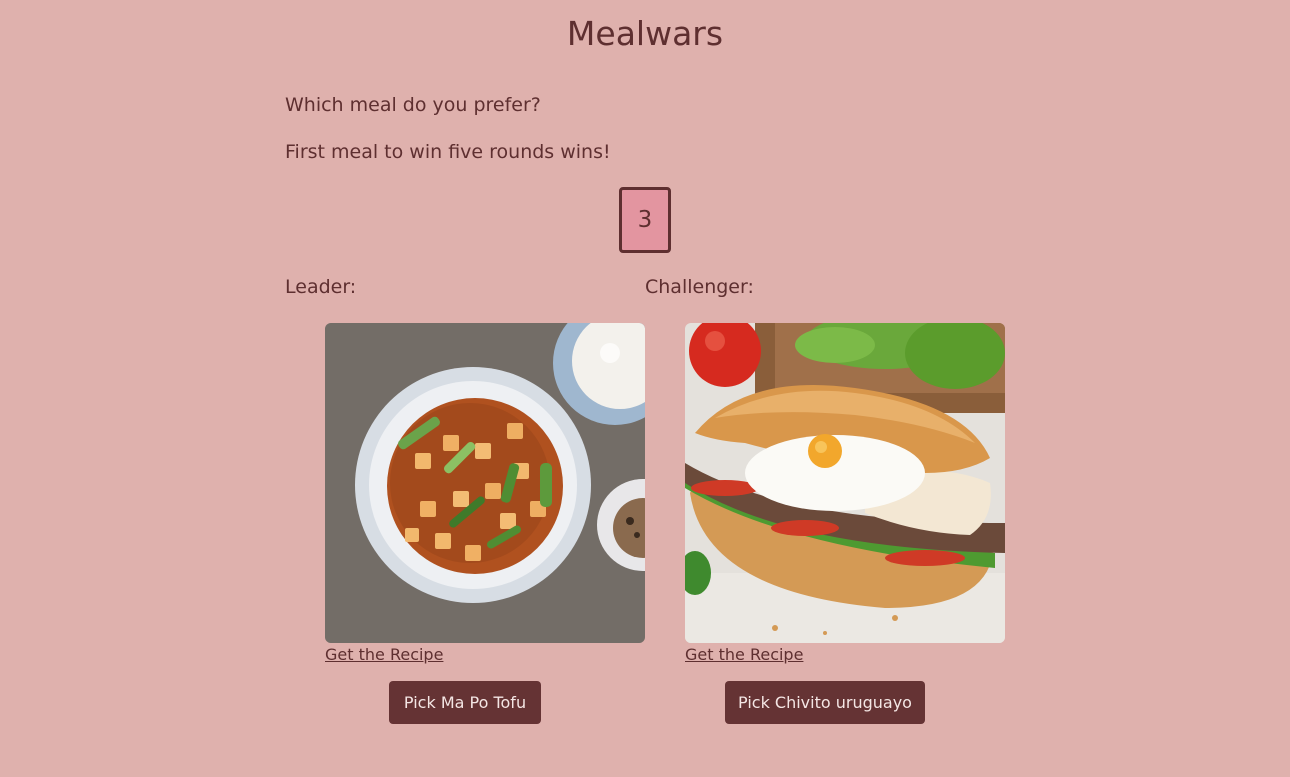 The height and width of the screenshot is (777, 1290). I want to click on challenger-meal-image, so click(845, 483).